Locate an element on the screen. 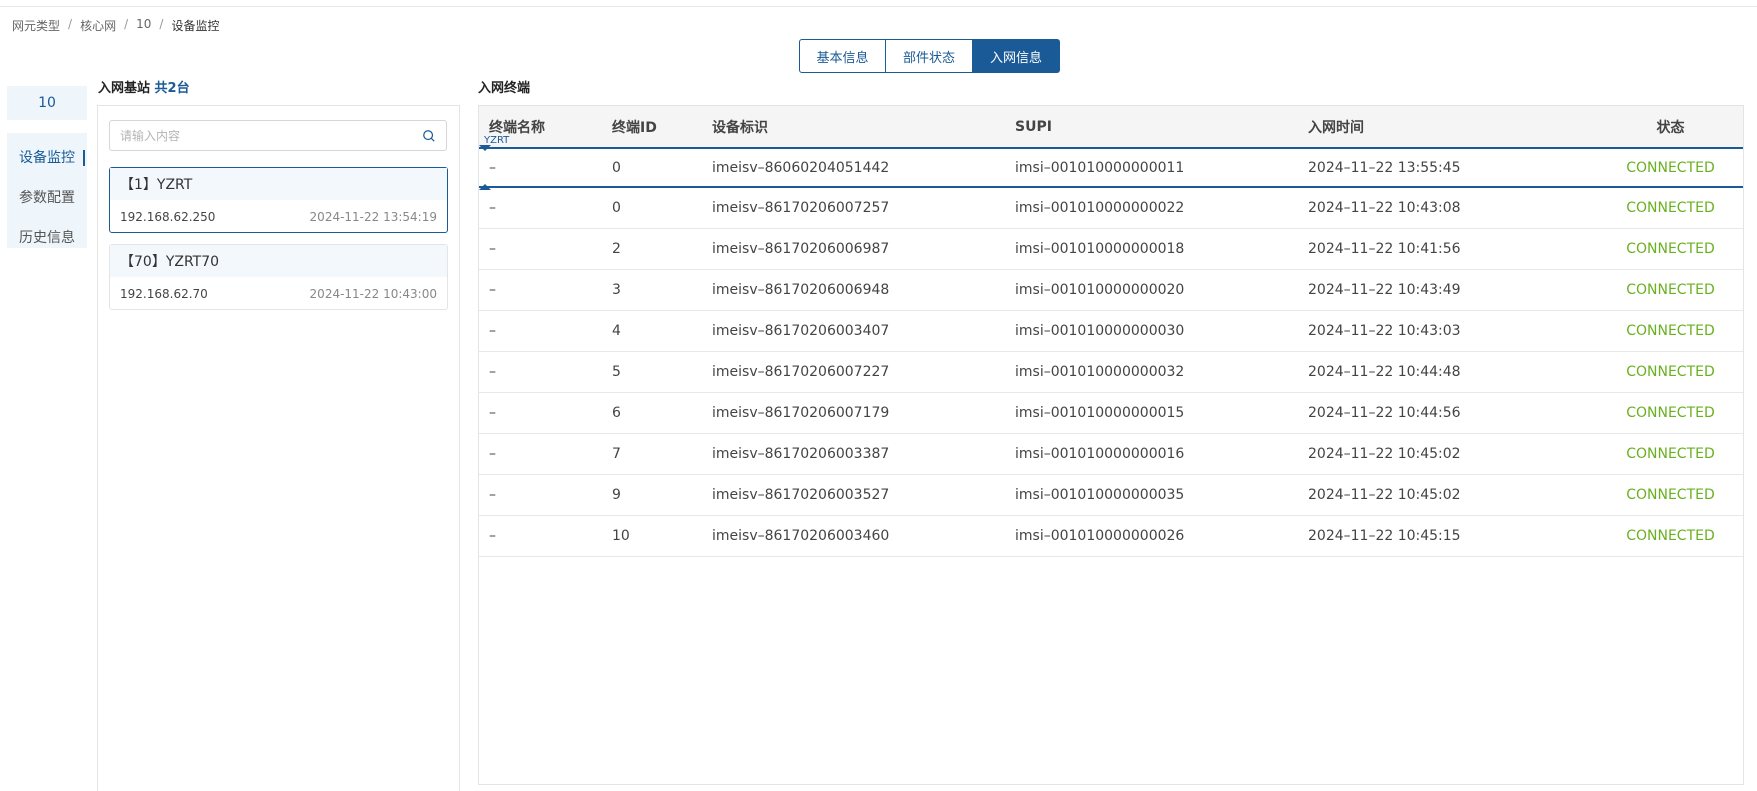  cell-imei: imeisv–86170206003527 is located at coordinates (801, 495).